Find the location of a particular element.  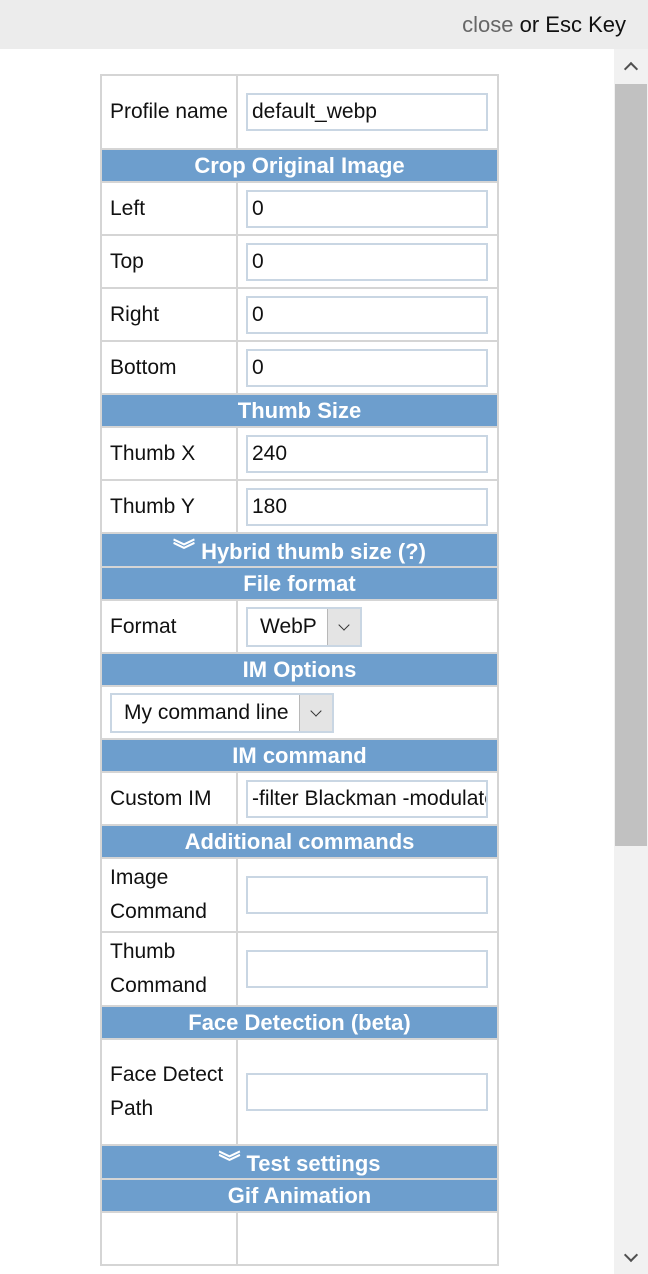

top-bar: close or Esc Key is located at coordinates (324, 24).